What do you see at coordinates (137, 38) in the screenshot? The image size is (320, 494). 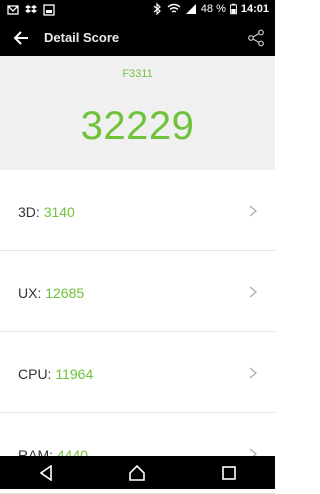 I see `app-bar: Detail Score` at bounding box center [137, 38].